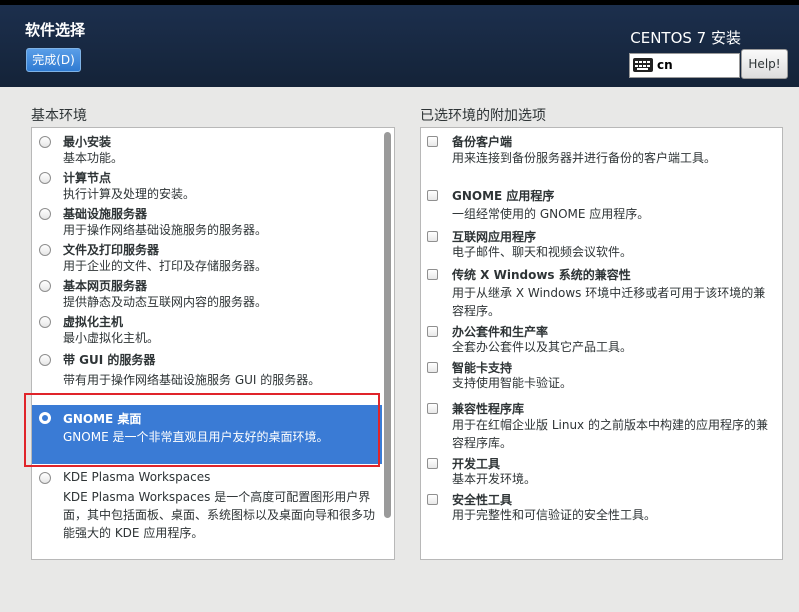  What do you see at coordinates (55, 30) in the screenshot?
I see `page-title: 软件选择` at bounding box center [55, 30].